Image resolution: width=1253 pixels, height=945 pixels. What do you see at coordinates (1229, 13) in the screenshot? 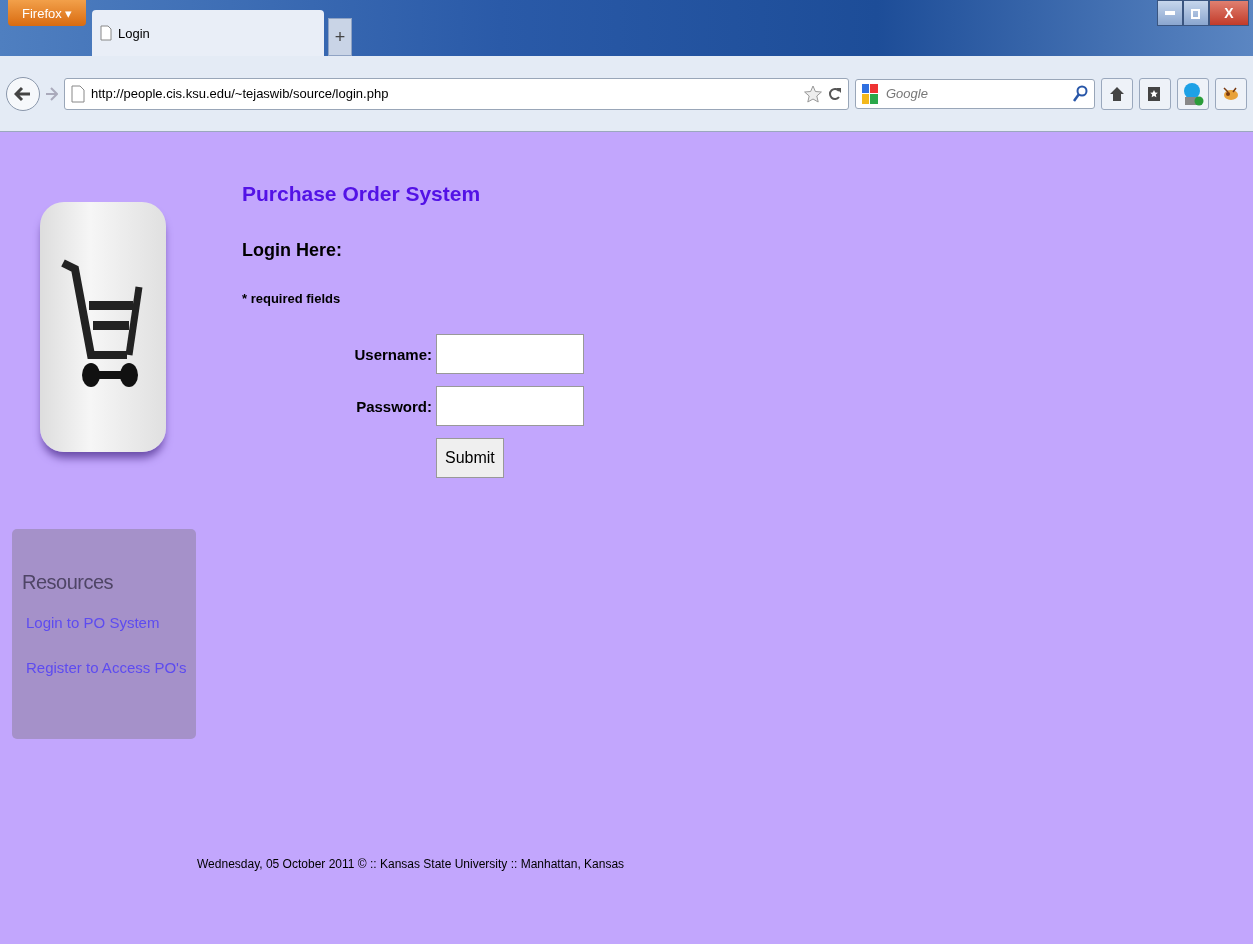
I see `close-button: X` at bounding box center [1229, 13].